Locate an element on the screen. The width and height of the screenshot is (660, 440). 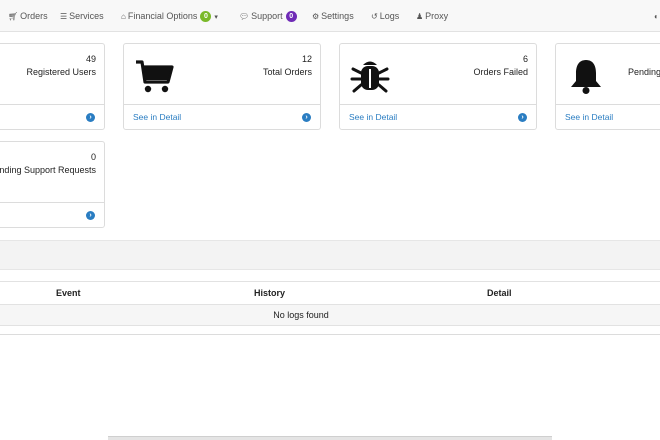
empty-logs-message: No logs found is located at coordinates (301, 315).